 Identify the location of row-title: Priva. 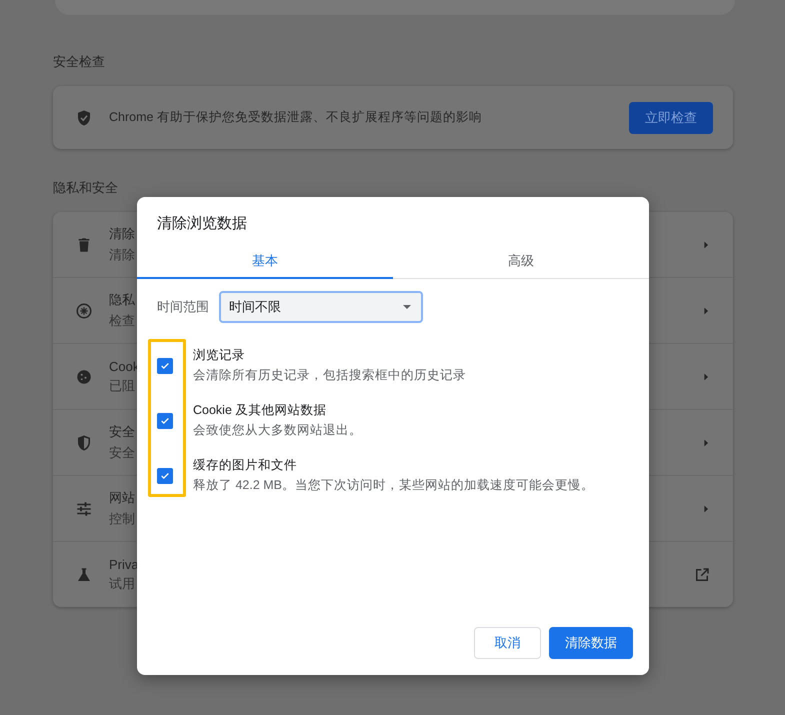
(124, 564).